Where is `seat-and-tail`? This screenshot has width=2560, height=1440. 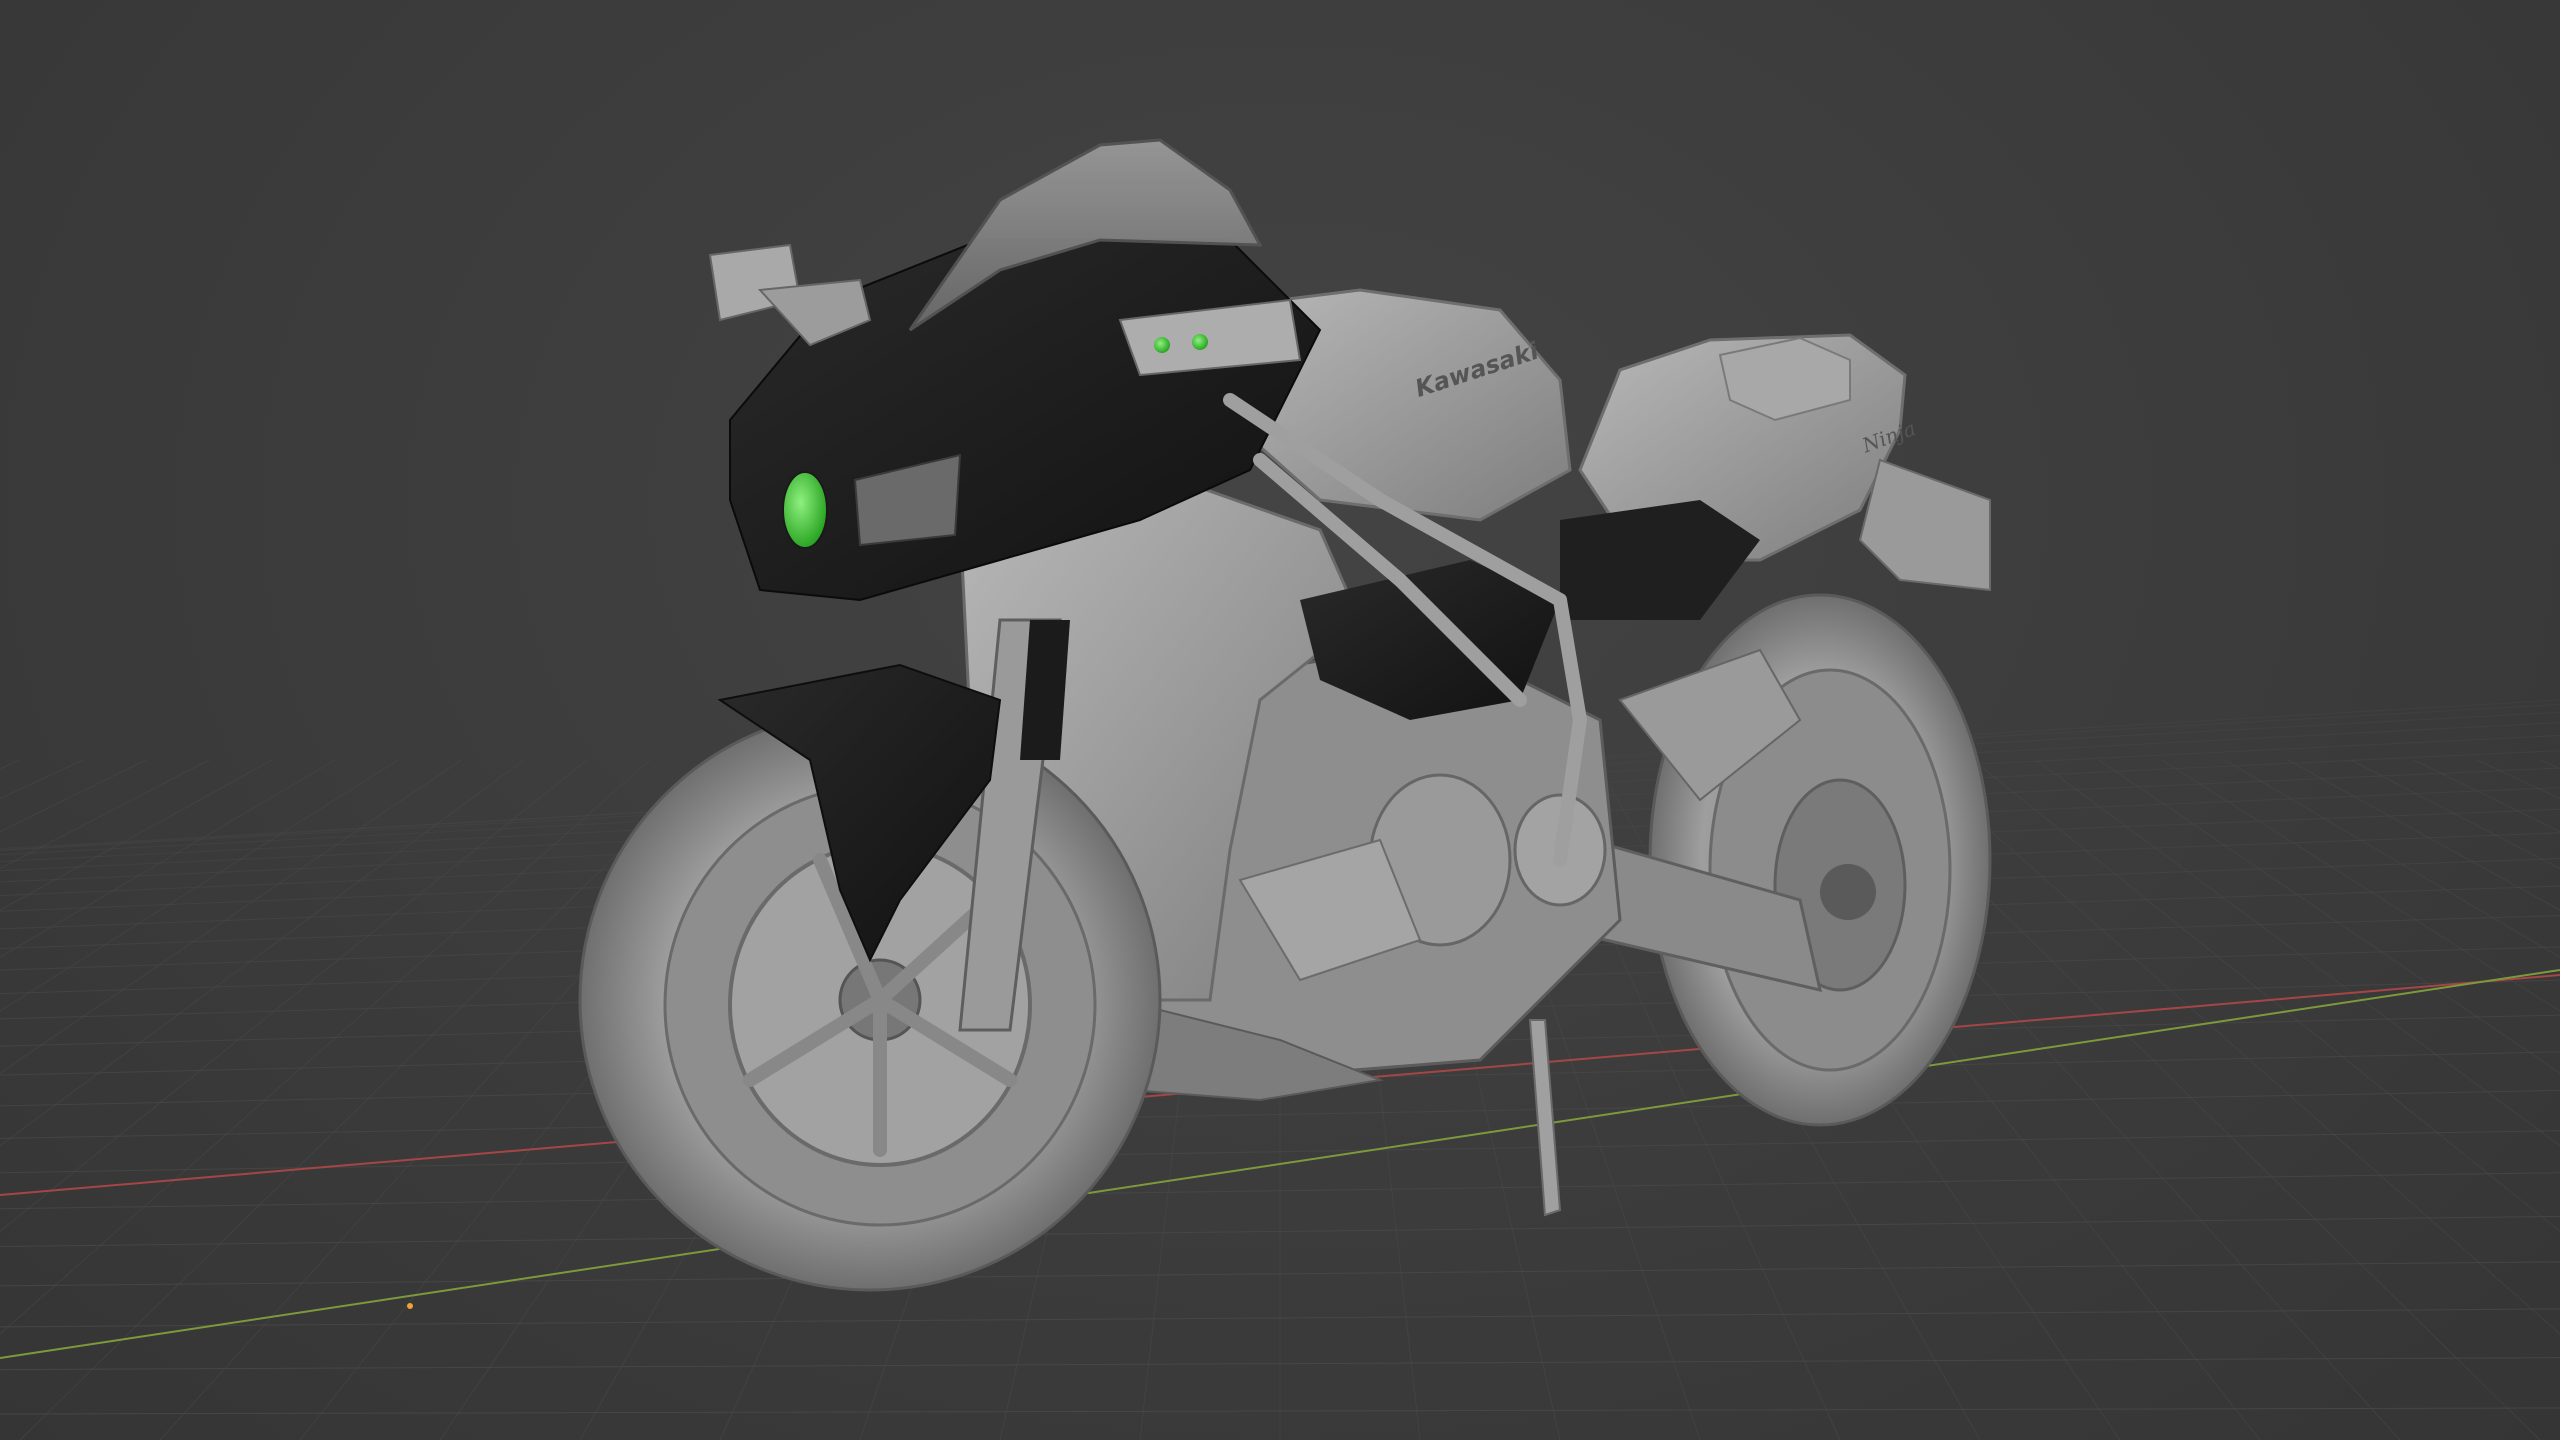 seat-and-tail is located at coordinates (1775, 476).